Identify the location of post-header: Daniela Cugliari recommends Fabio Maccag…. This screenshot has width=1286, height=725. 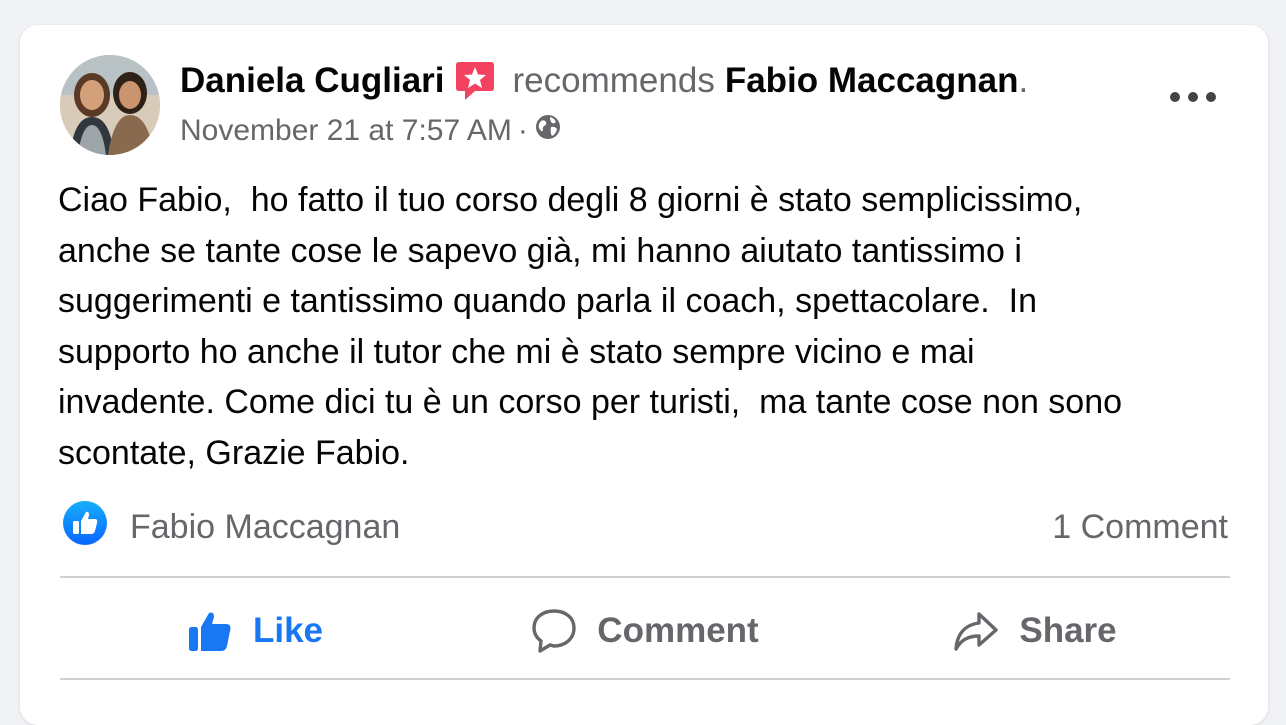
(604, 81).